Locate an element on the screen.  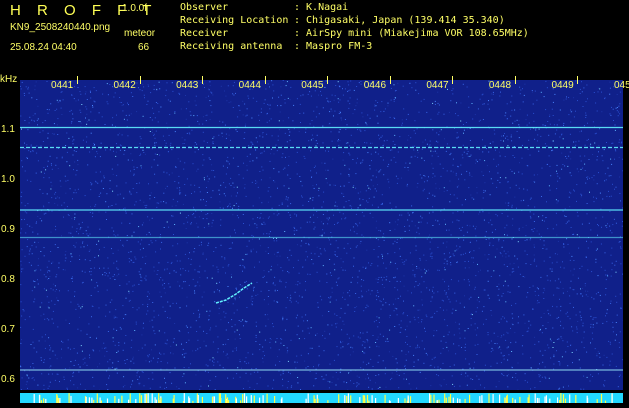
x-tick-label: 0447 is located at coordinates (437, 85).